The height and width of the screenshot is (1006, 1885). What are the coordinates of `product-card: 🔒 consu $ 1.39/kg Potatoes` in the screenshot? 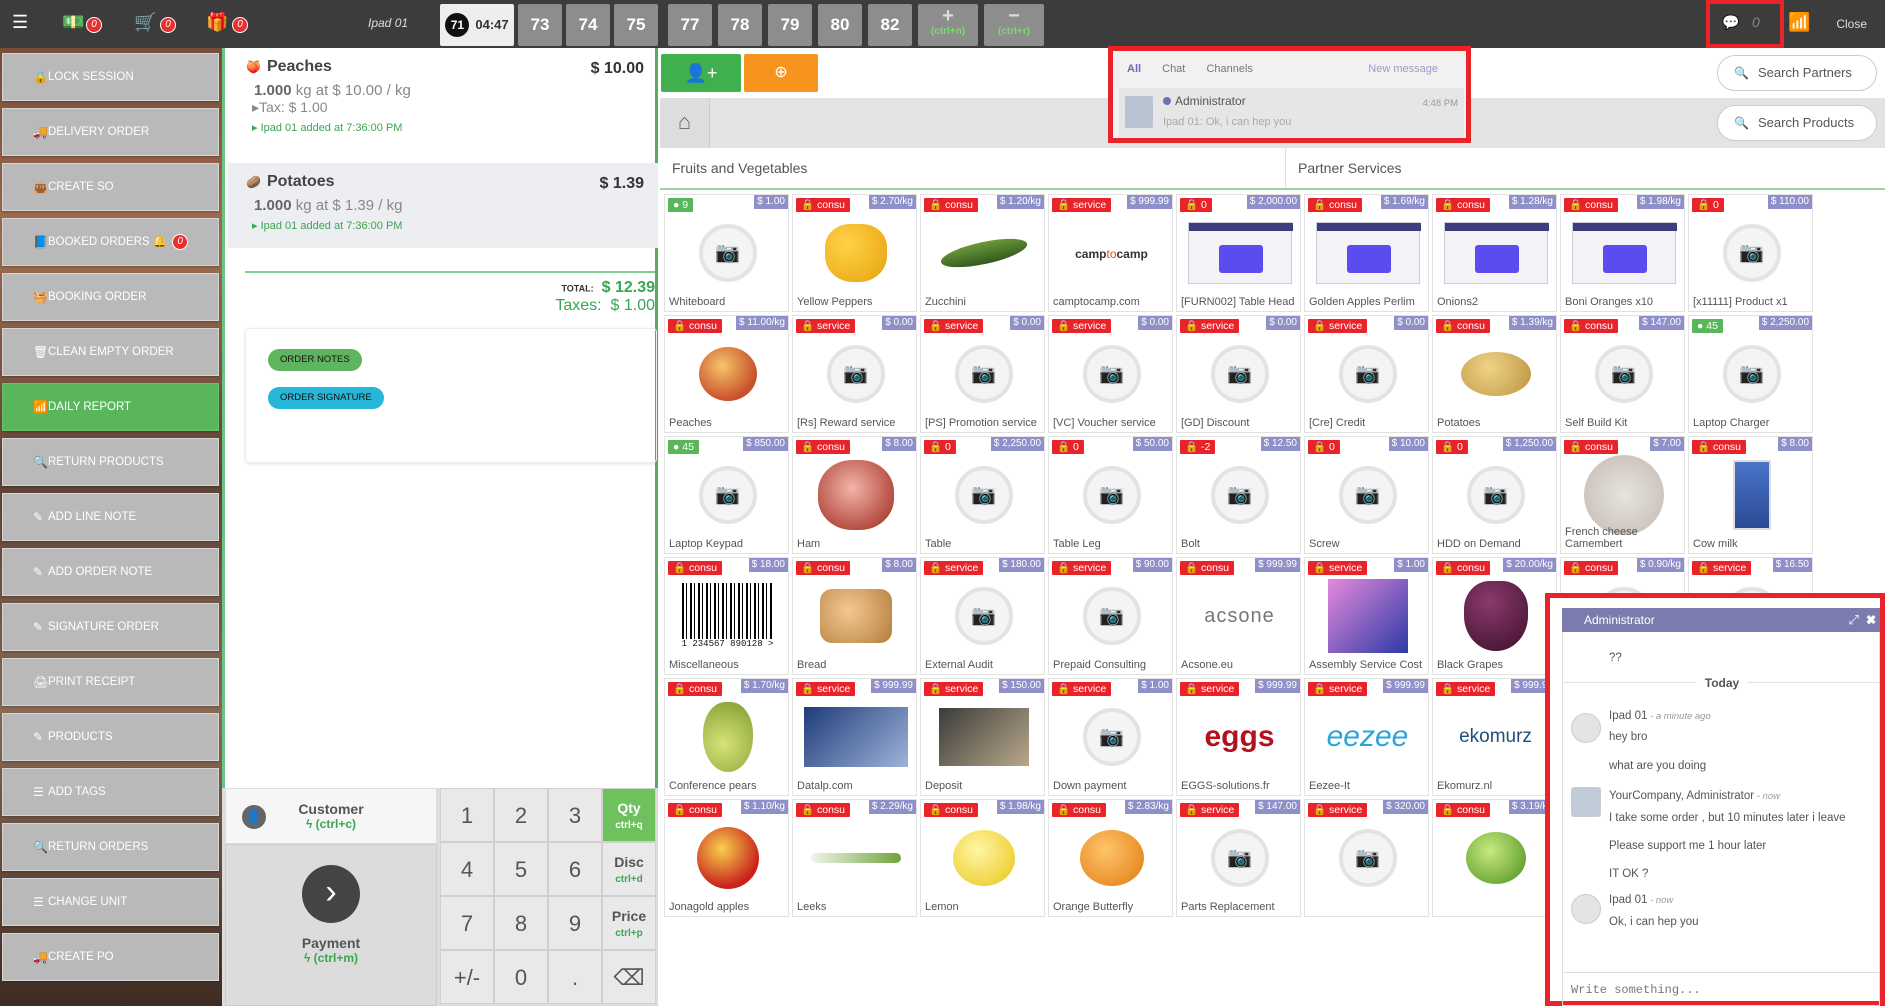 It's located at (1494, 374).